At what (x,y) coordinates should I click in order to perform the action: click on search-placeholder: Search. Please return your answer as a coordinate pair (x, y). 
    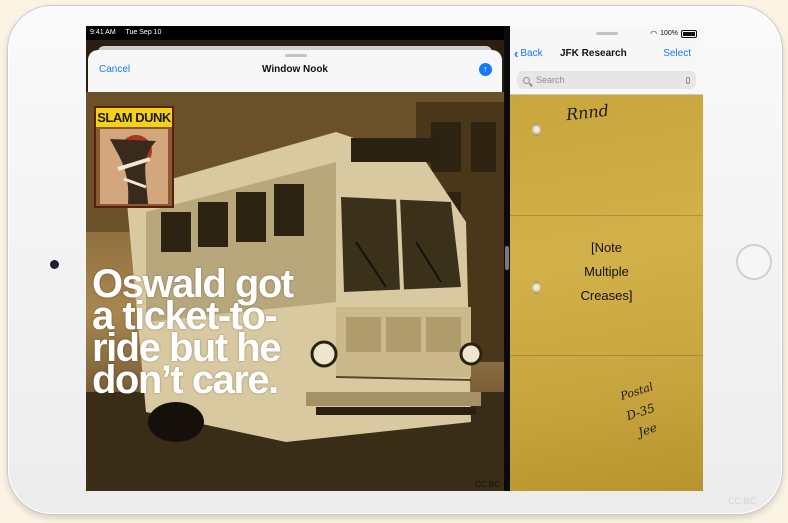
    Looking at the image, I should click on (550, 80).